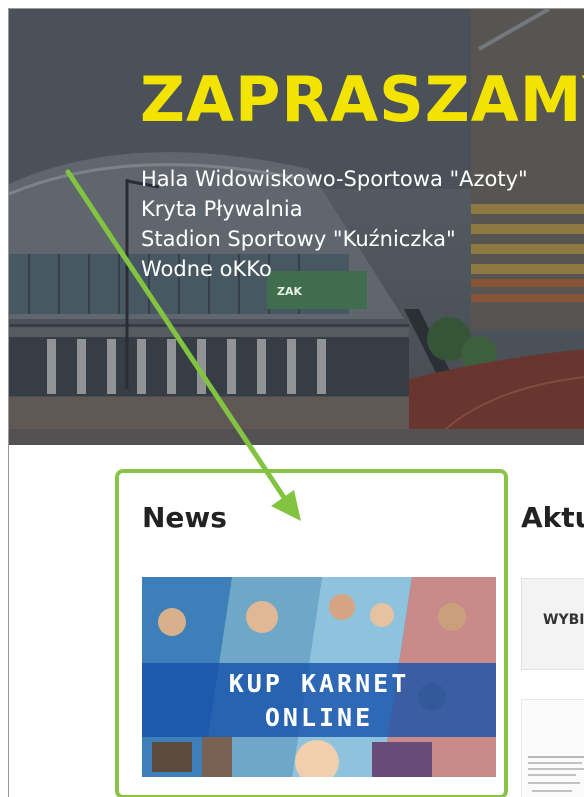 The height and width of the screenshot is (797, 584). Describe the element at coordinates (319, 683) in the screenshot. I see `promo-line-1: KUP KARNET` at that location.